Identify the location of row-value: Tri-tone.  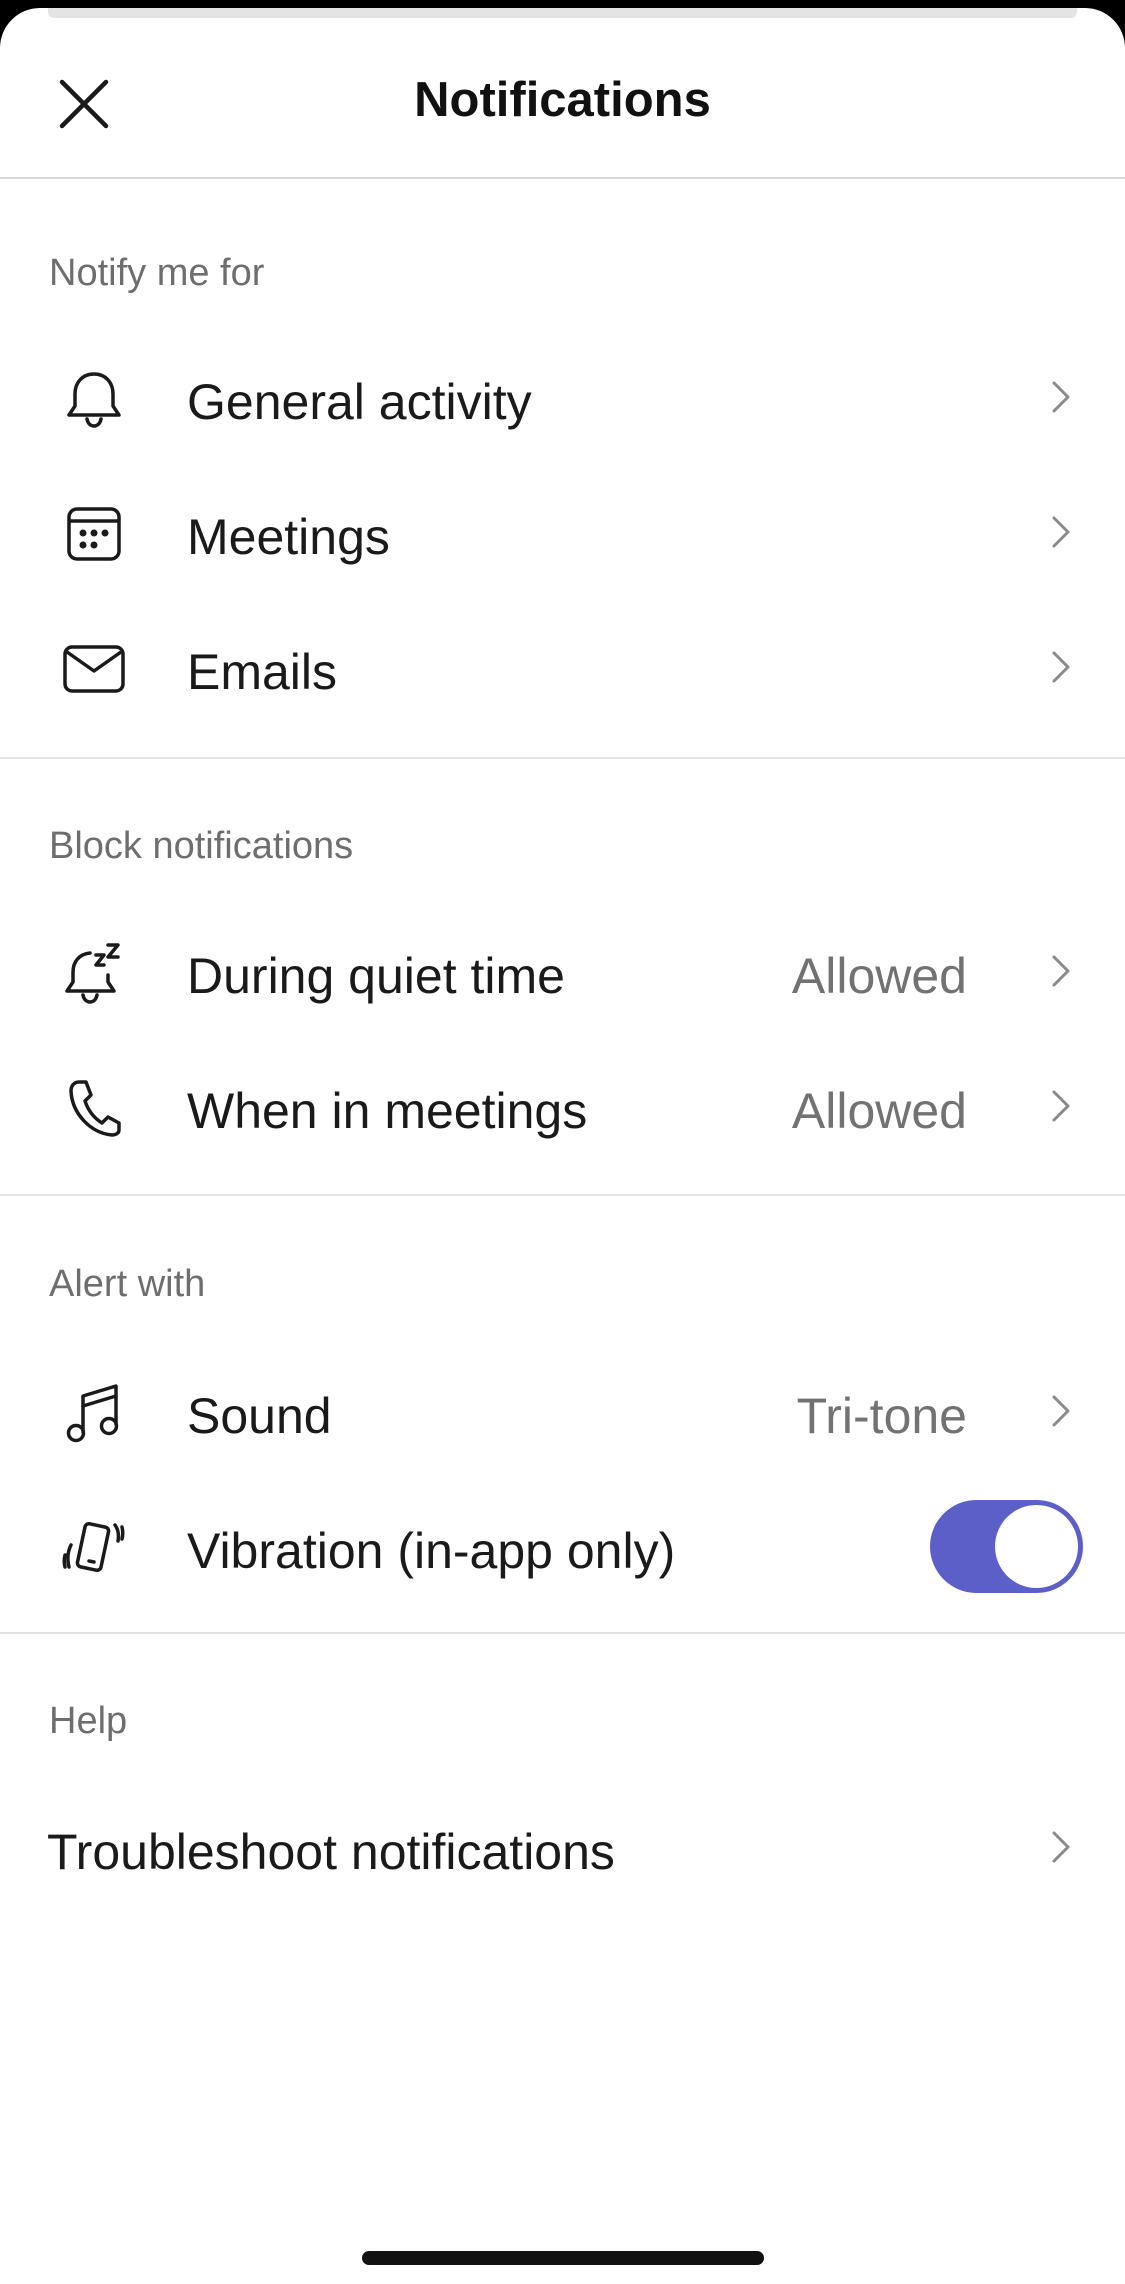
(881, 1416).